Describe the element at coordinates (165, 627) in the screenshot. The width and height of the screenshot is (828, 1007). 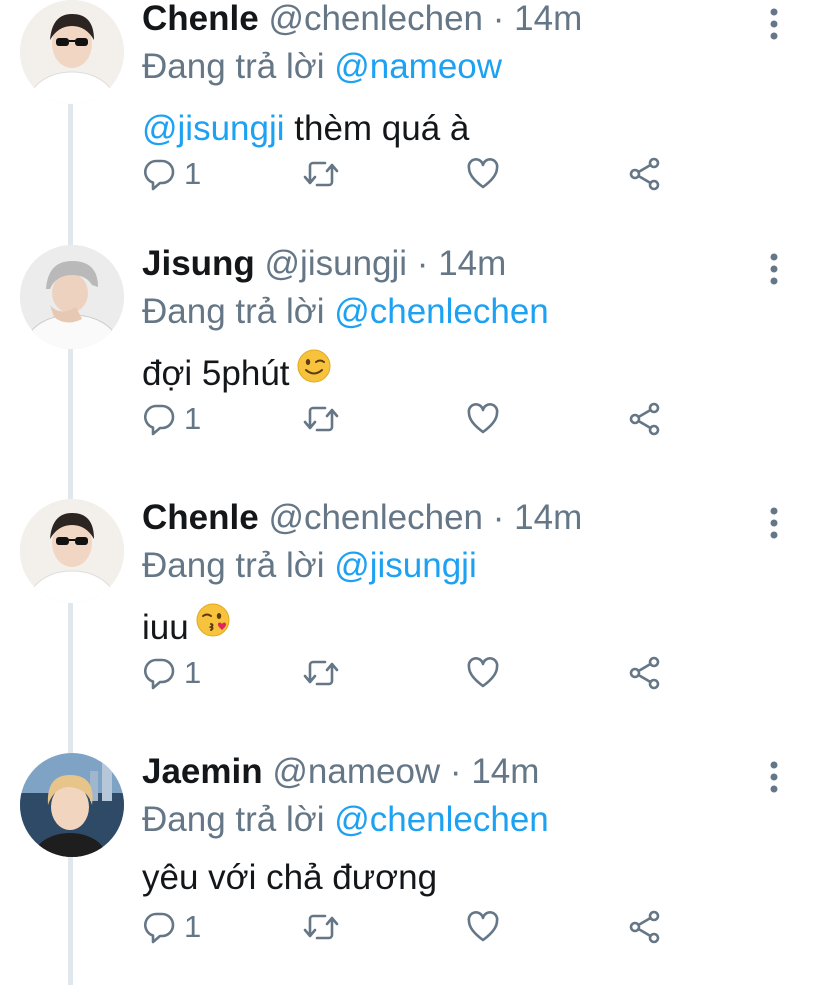
I see `tweet-body: iuu` at that location.